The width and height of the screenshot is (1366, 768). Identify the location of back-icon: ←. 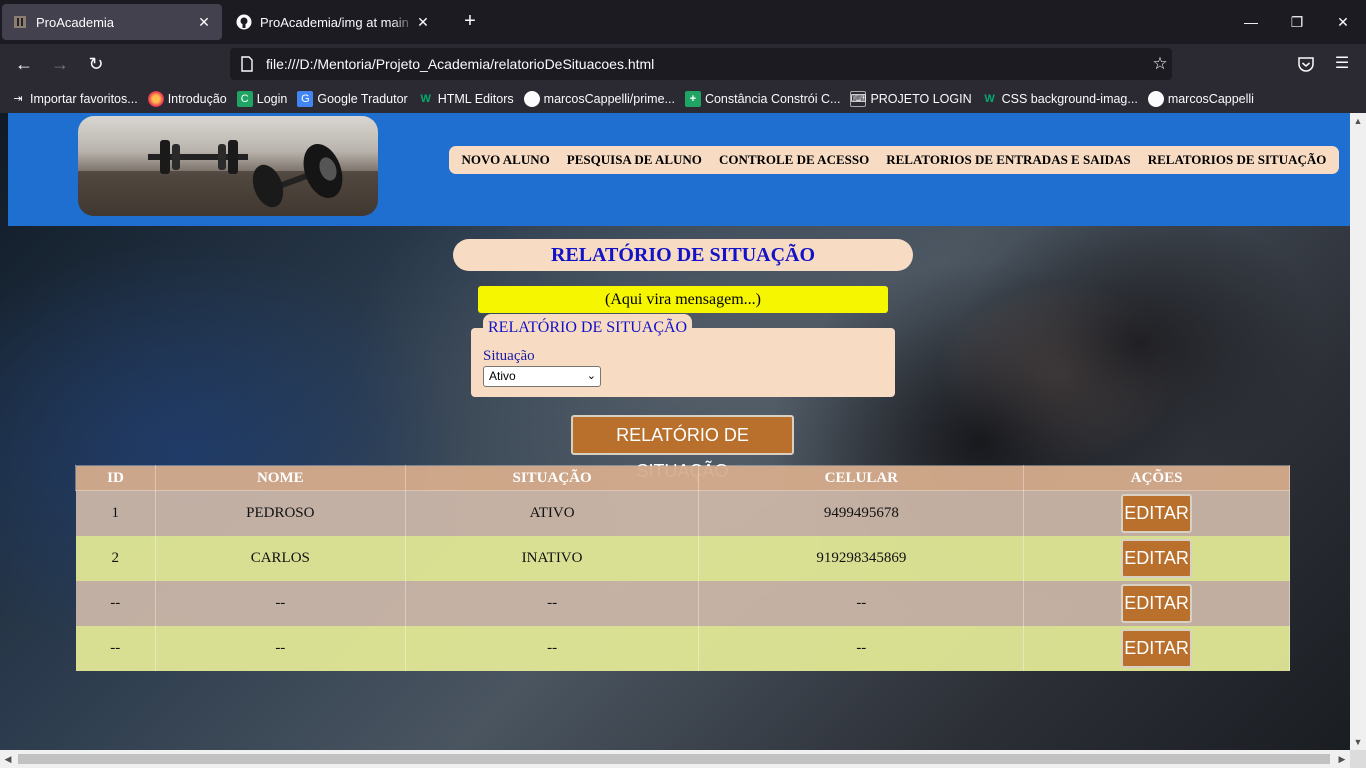
(24, 64).